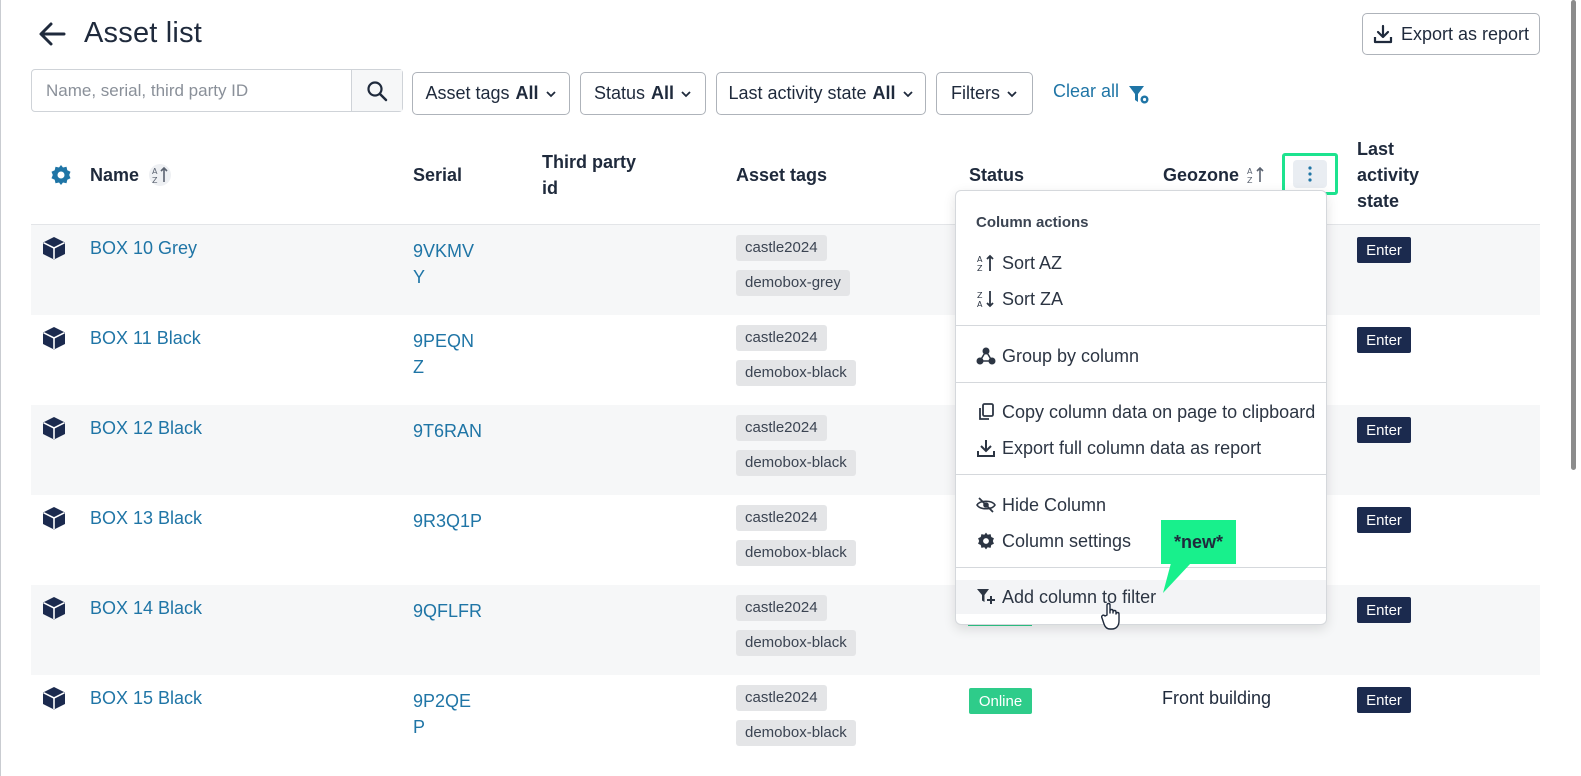  I want to click on asset-name-link: BOX 13 Black, so click(146, 518).